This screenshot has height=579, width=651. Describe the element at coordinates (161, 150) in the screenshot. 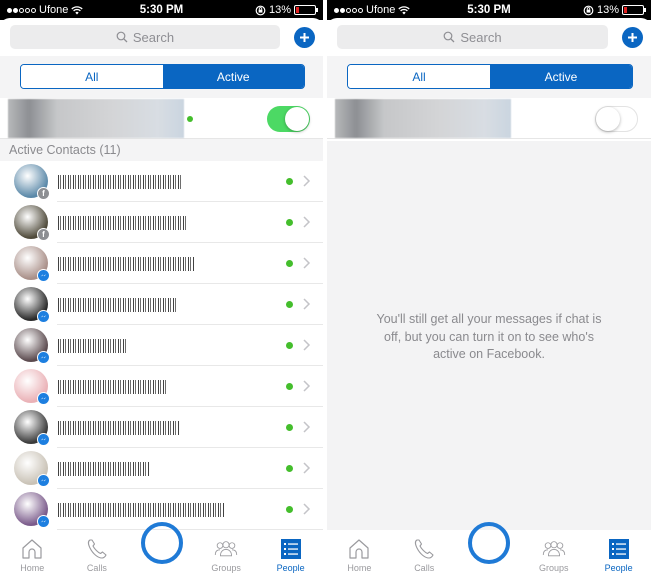

I see `section-header: Active Contacts (11)` at that location.